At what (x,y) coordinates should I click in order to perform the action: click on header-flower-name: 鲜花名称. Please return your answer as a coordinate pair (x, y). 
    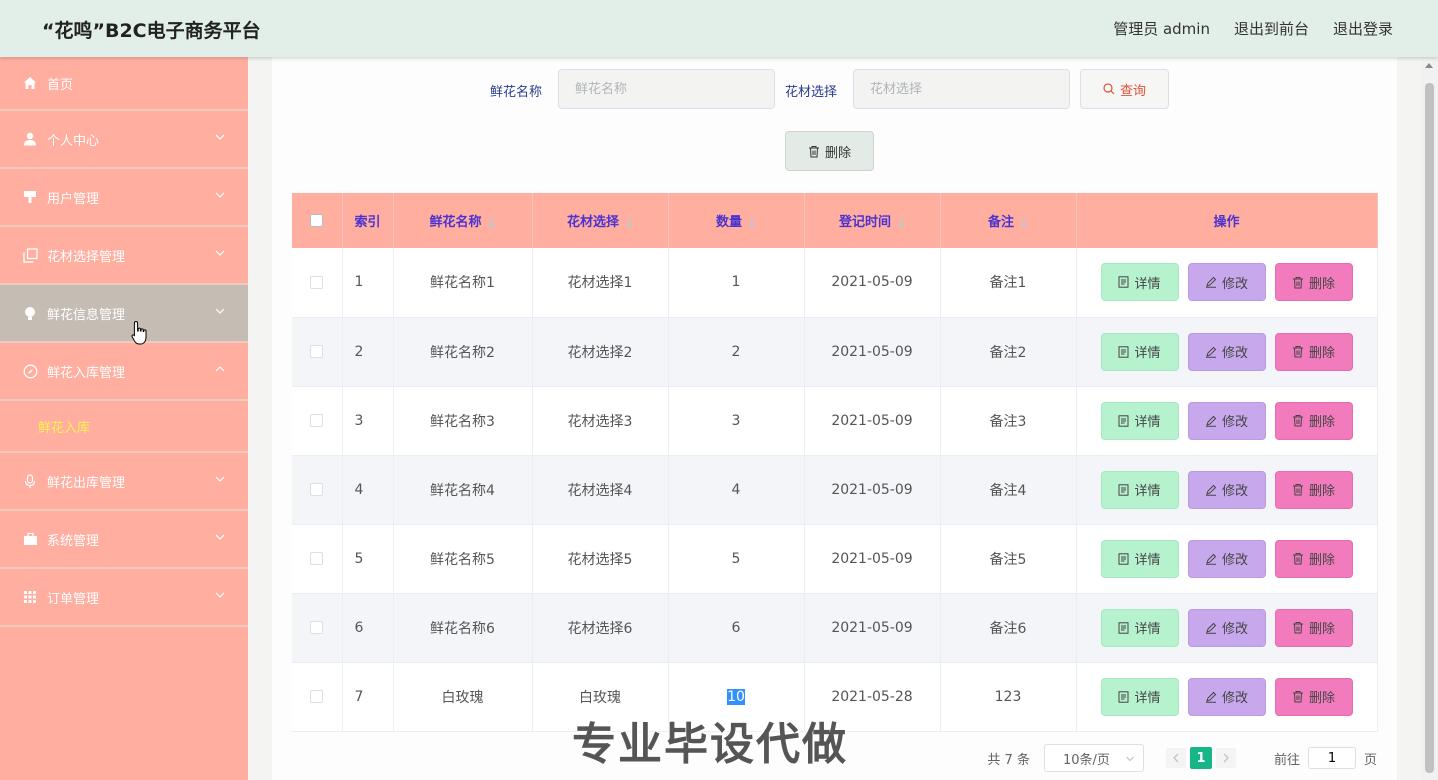
    Looking at the image, I should click on (463, 220).